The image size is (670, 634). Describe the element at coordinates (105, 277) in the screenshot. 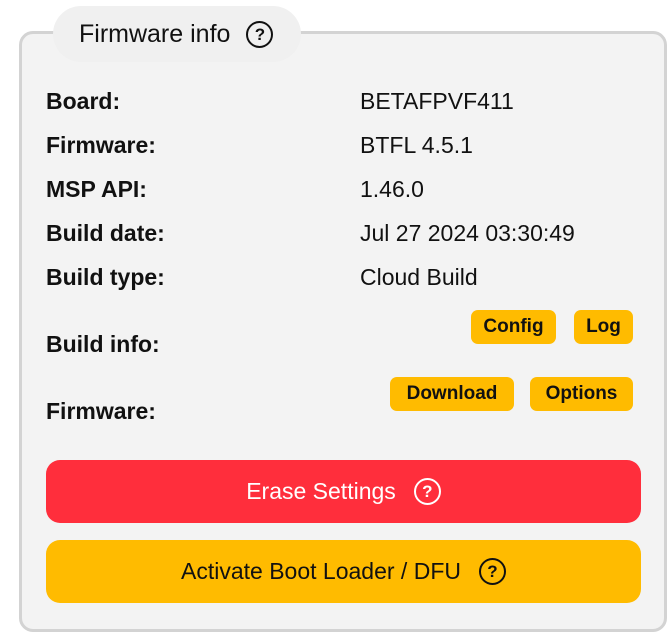

I see `build-type-label: Build type:` at that location.